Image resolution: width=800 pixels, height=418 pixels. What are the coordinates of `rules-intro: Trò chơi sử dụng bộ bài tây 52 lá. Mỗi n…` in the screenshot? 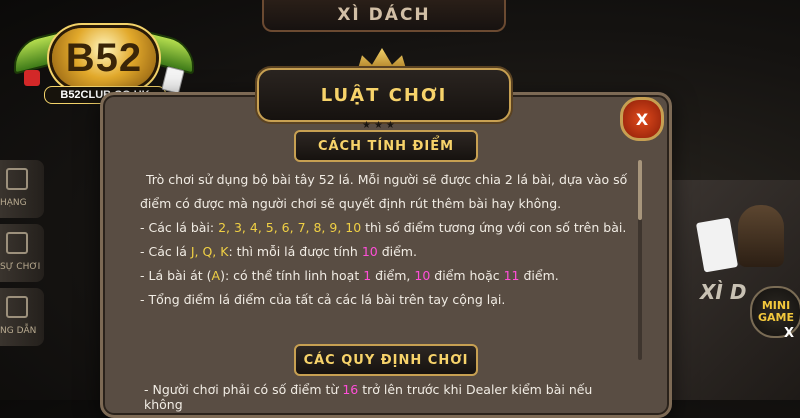 It's located at (384, 191).